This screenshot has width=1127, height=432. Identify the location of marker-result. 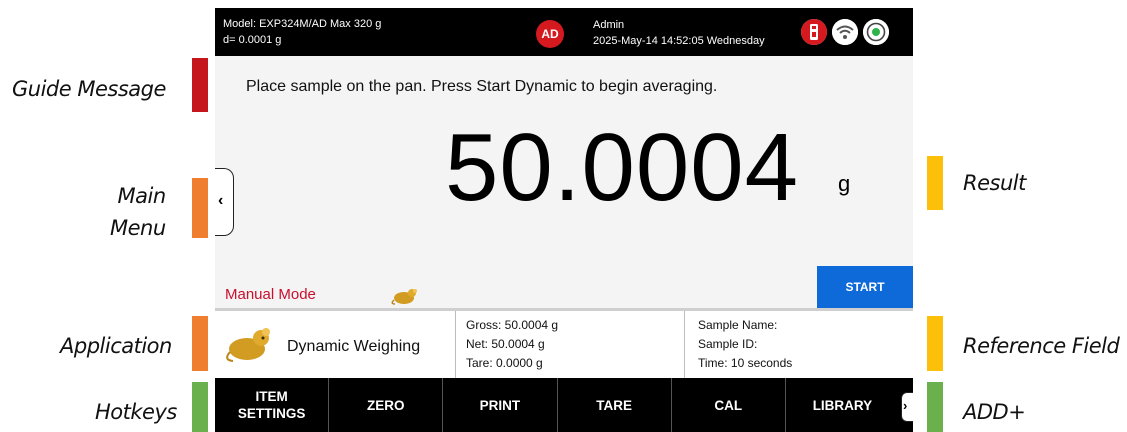
(935, 183).